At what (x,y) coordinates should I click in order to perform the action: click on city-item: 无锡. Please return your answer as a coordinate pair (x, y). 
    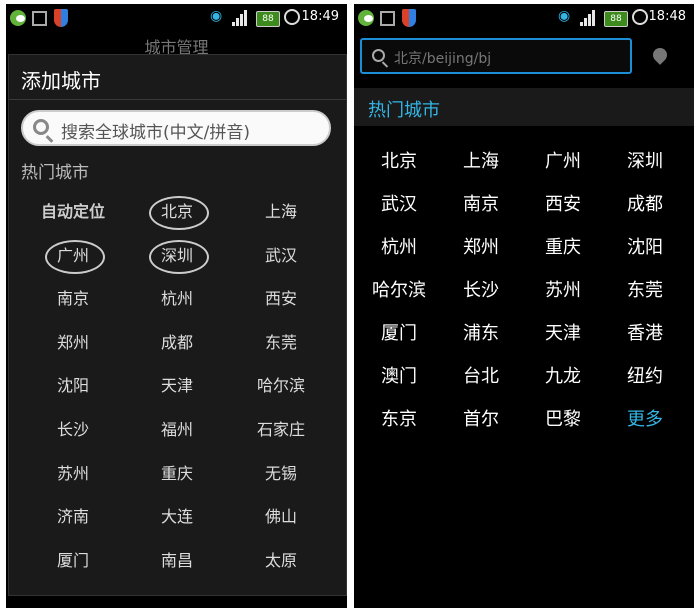
    Looking at the image, I should click on (281, 474).